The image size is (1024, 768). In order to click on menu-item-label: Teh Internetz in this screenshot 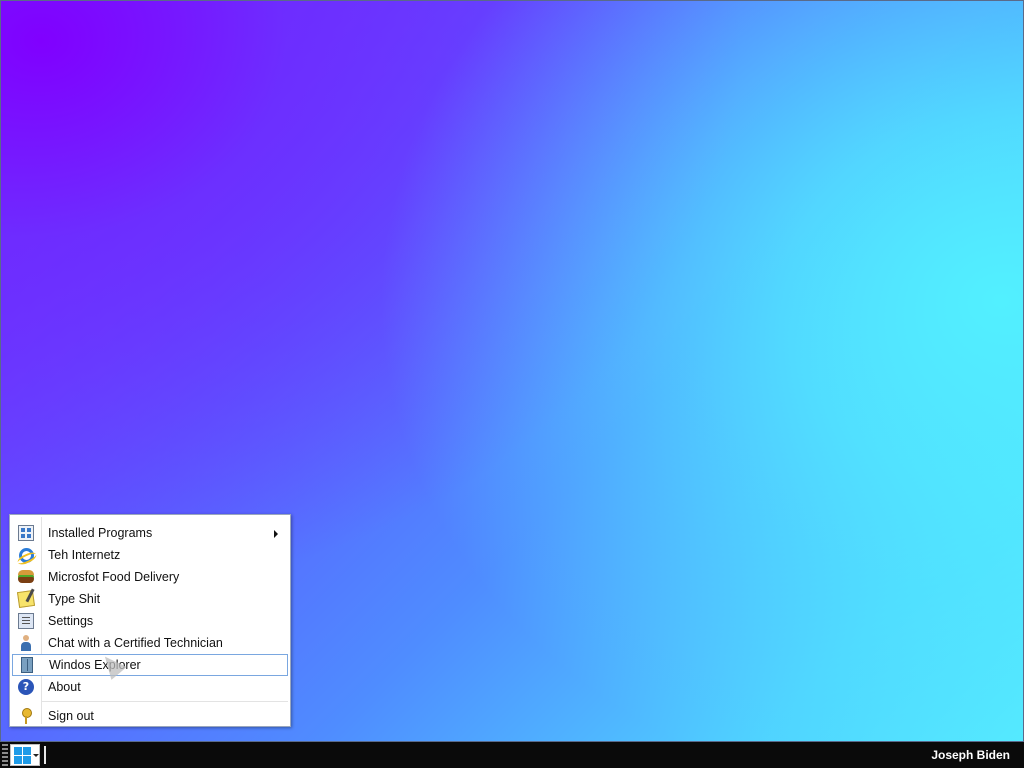, I will do `click(84, 555)`.